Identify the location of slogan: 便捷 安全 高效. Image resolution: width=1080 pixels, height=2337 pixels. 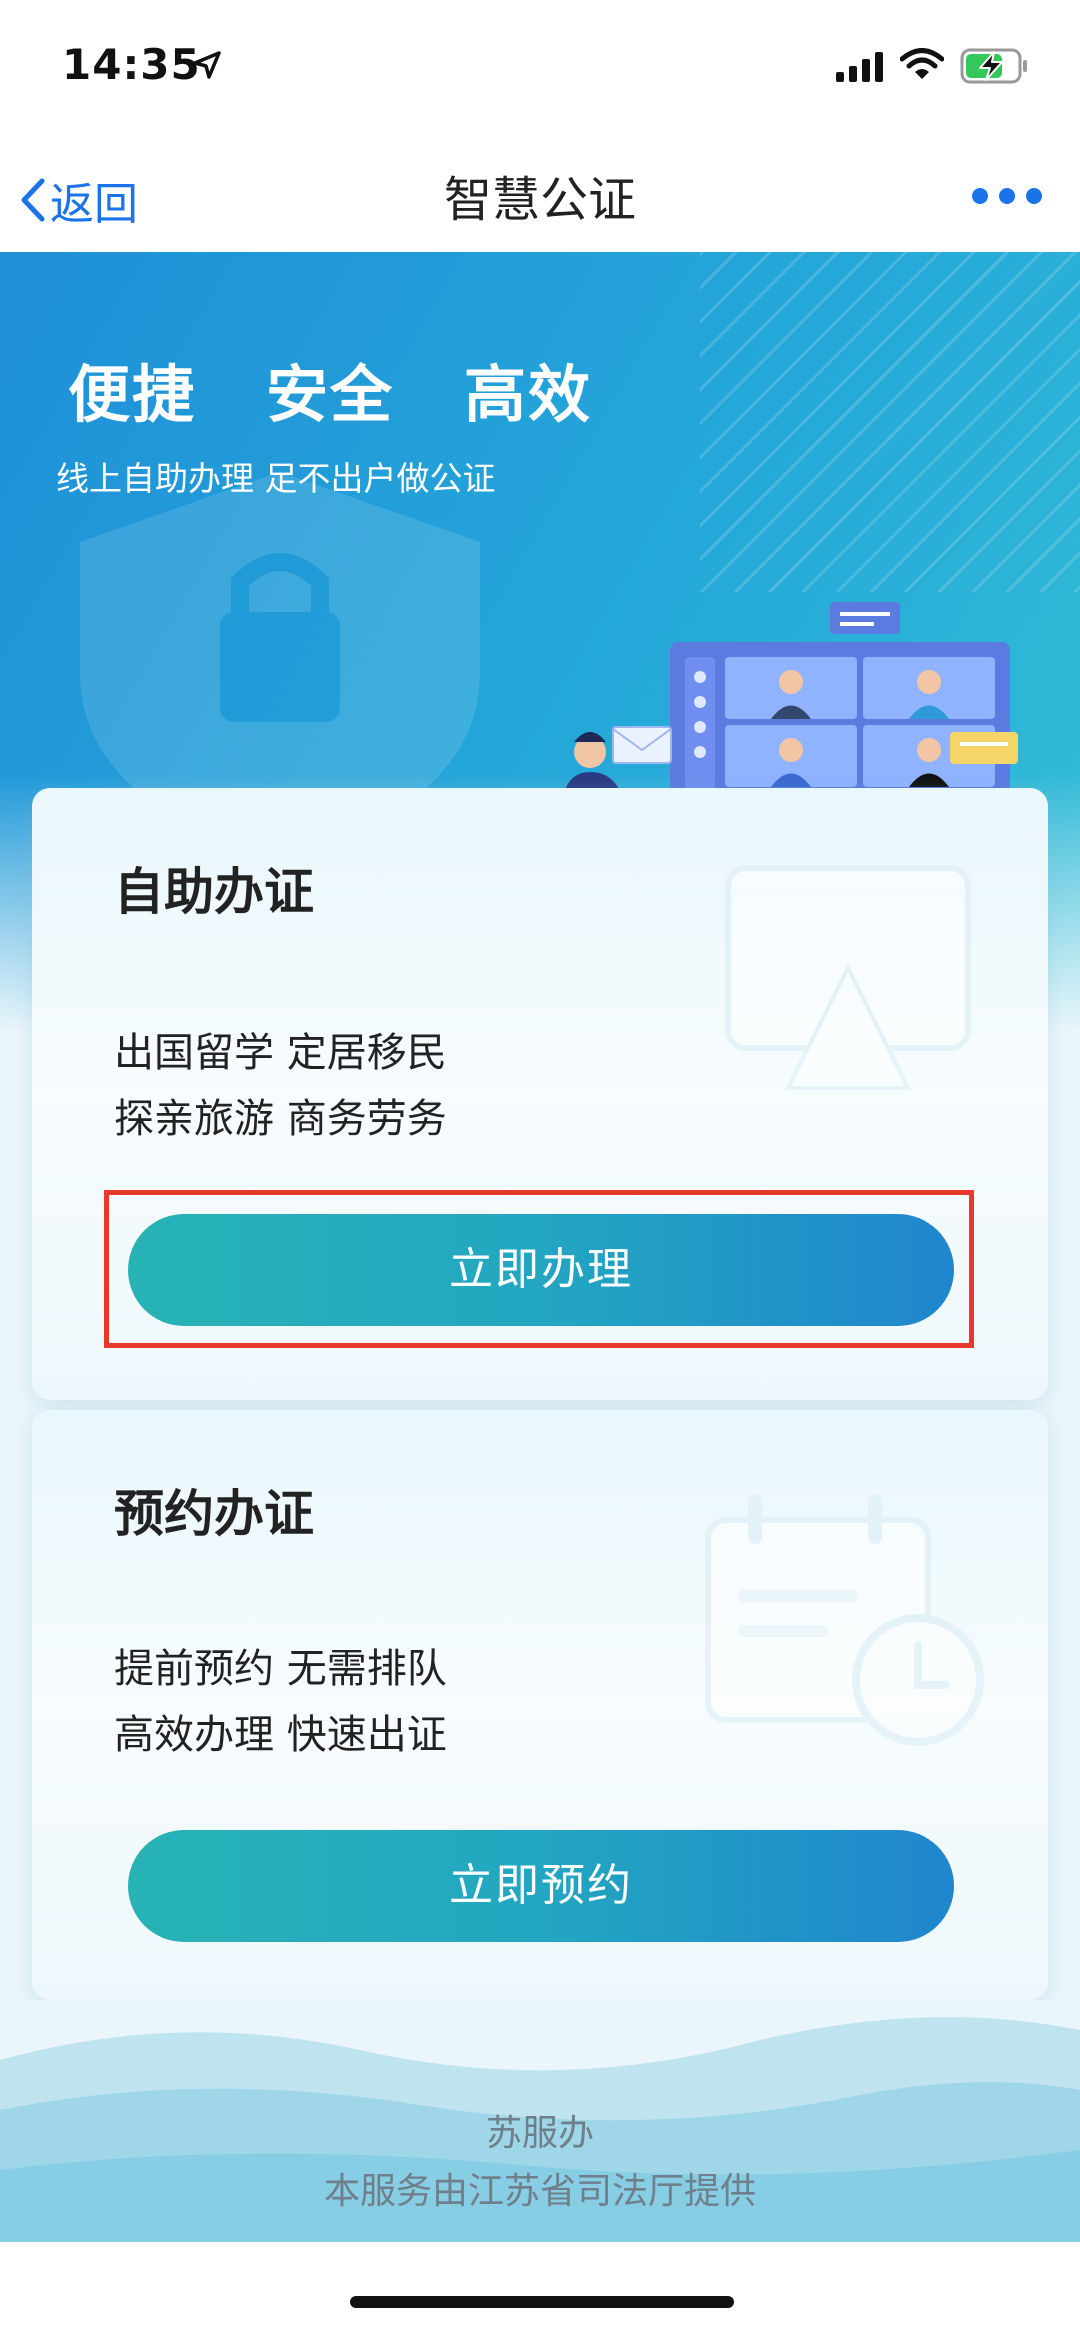
(330, 389).